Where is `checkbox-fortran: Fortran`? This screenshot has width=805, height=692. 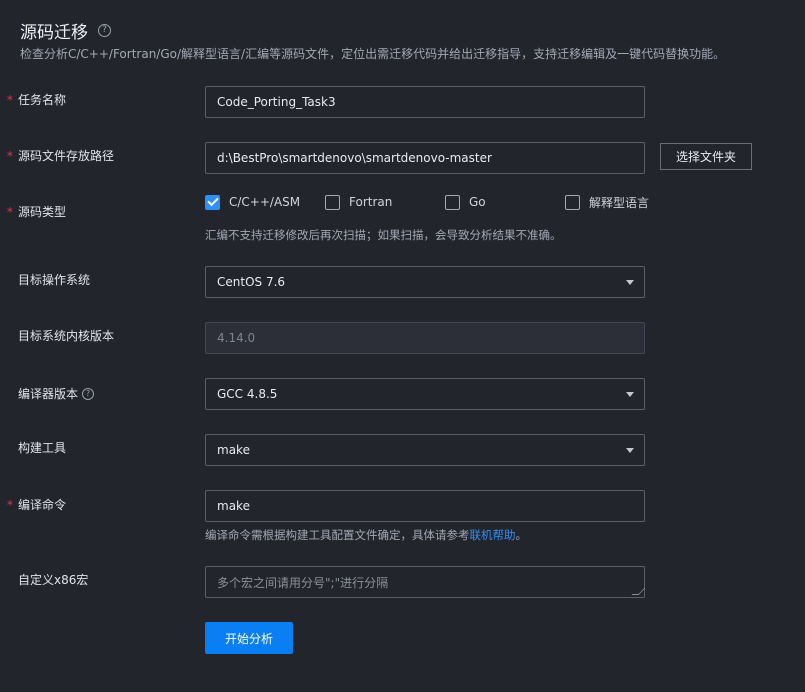 checkbox-fortran: Fortran is located at coordinates (359, 202).